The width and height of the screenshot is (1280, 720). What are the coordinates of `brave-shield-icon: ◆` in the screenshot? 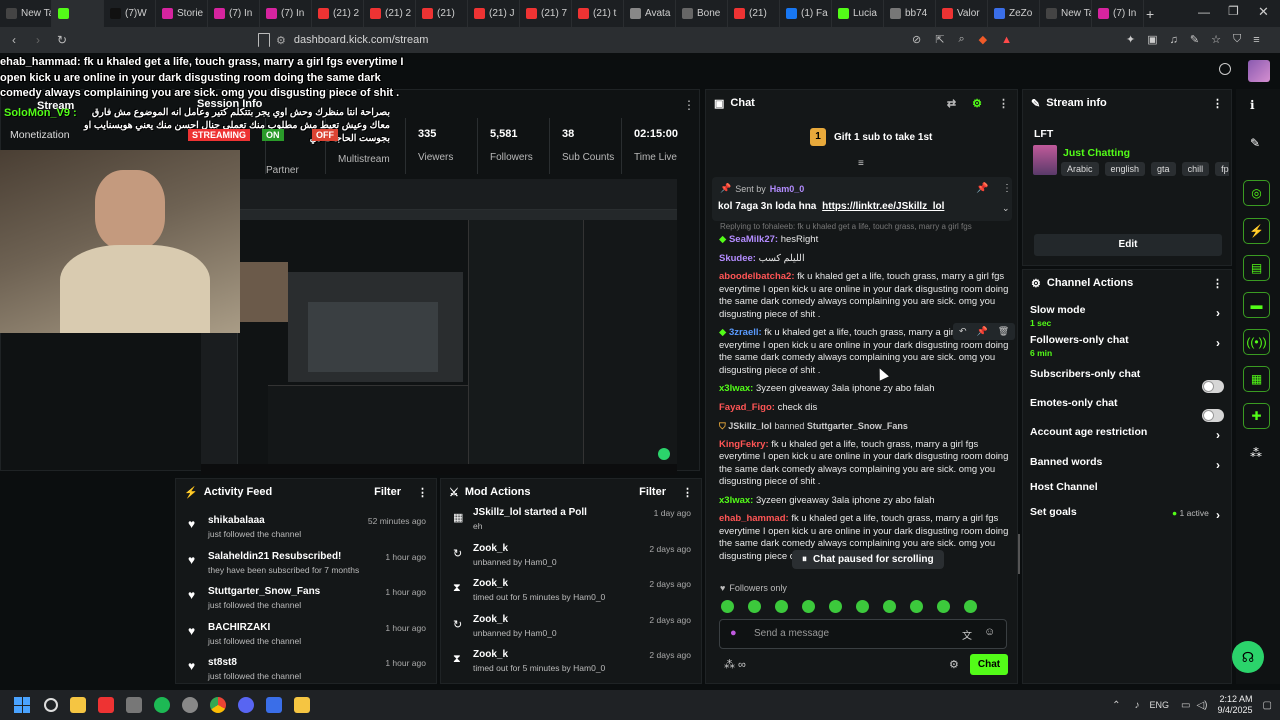 It's located at (983, 39).